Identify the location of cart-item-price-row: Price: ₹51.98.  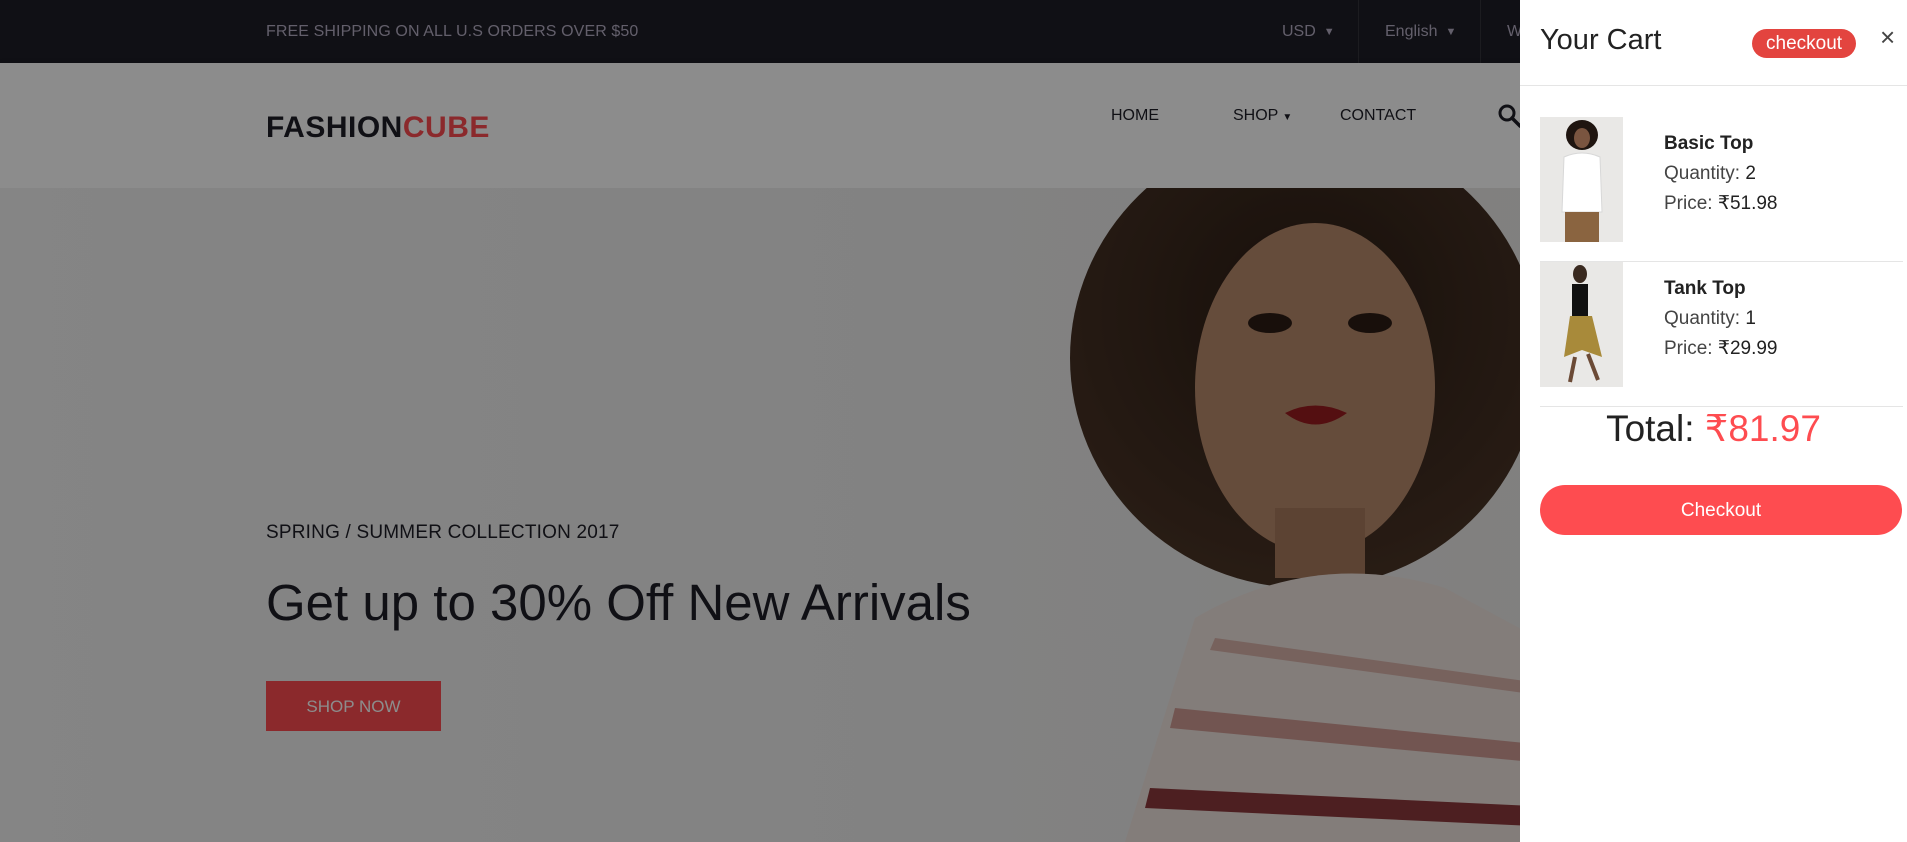
(1721, 204).